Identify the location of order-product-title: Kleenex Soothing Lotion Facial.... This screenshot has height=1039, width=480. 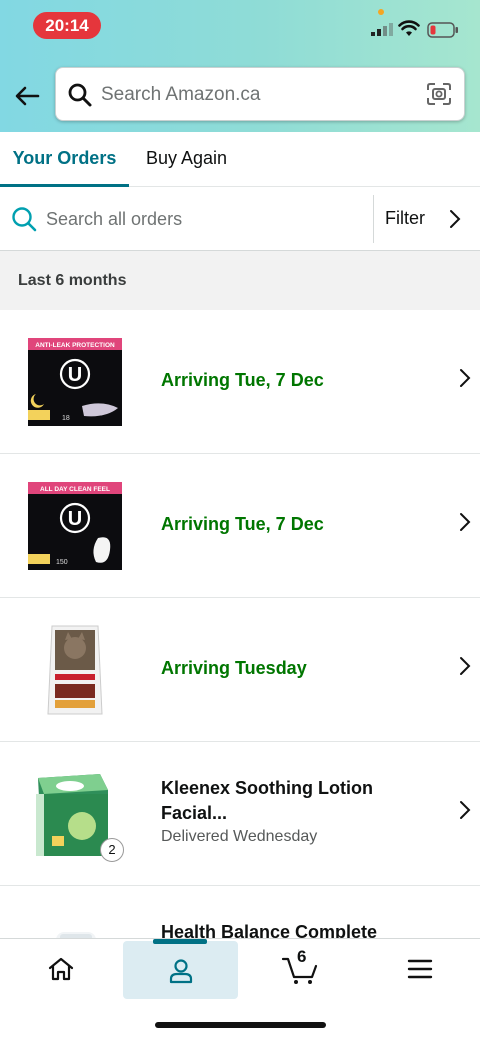
(267, 800).